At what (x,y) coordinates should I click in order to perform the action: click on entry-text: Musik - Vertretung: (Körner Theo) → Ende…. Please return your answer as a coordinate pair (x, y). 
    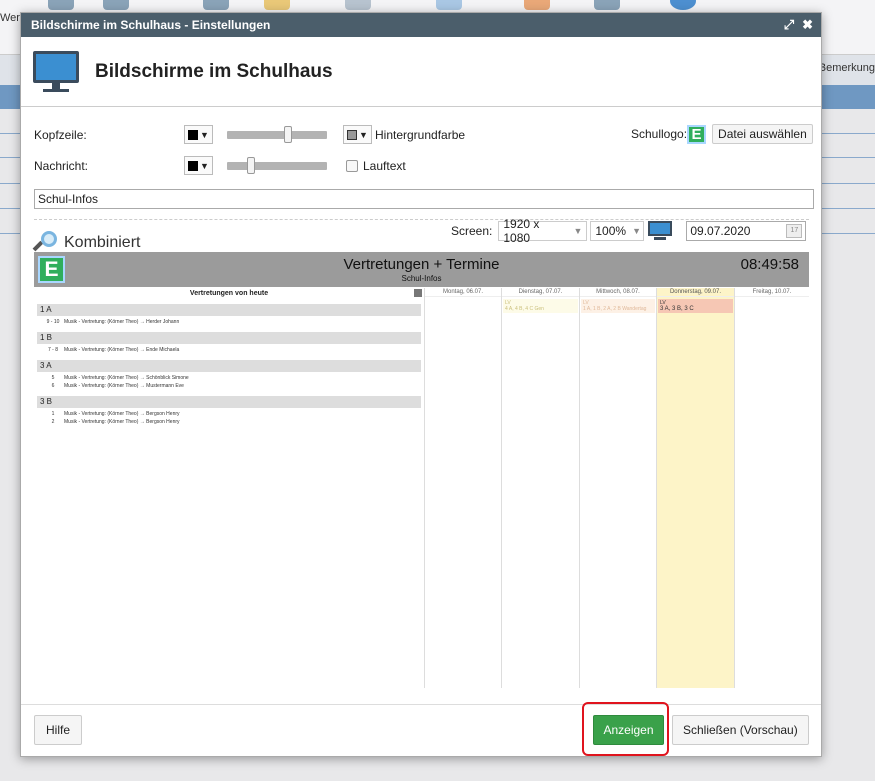
    Looking at the image, I should click on (122, 350).